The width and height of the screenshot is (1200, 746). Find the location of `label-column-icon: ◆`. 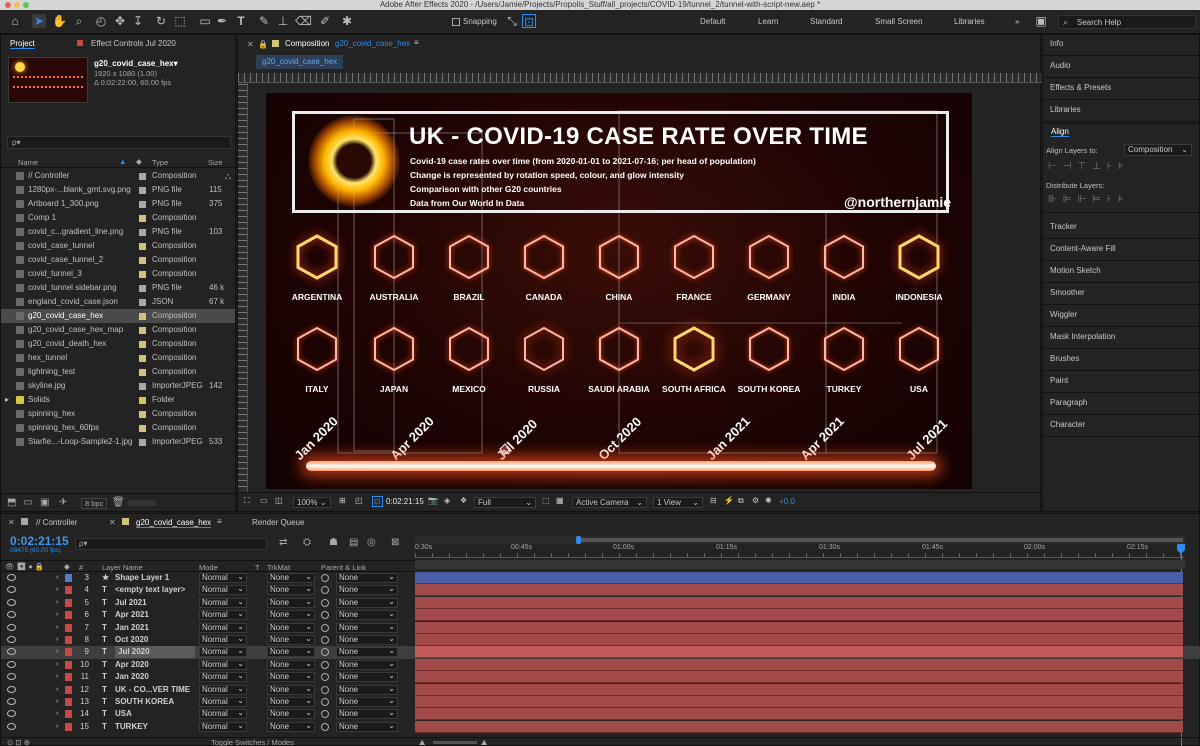

label-column-icon: ◆ is located at coordinates (67, 566).